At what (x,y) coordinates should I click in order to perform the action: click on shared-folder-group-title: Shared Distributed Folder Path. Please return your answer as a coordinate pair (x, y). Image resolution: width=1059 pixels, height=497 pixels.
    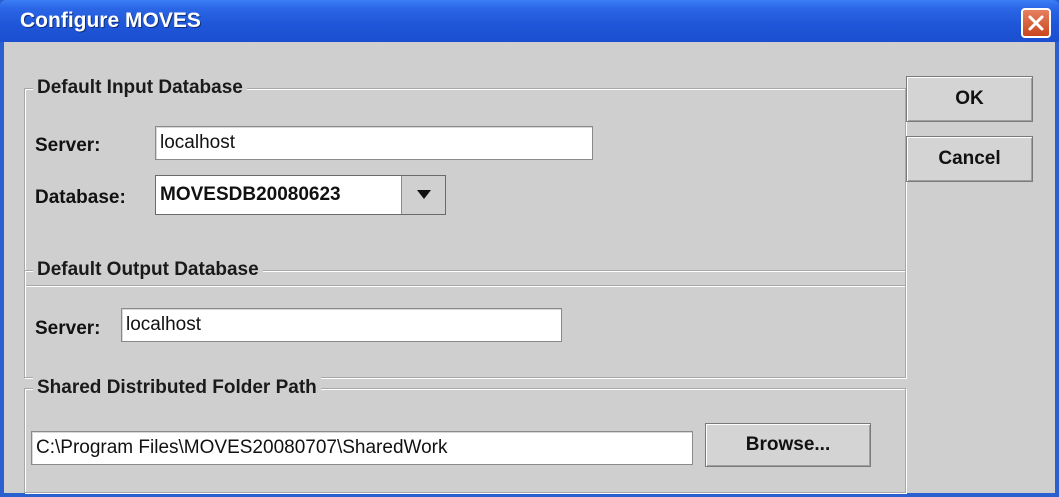
    Looking at the image, I should click on (177, 388).